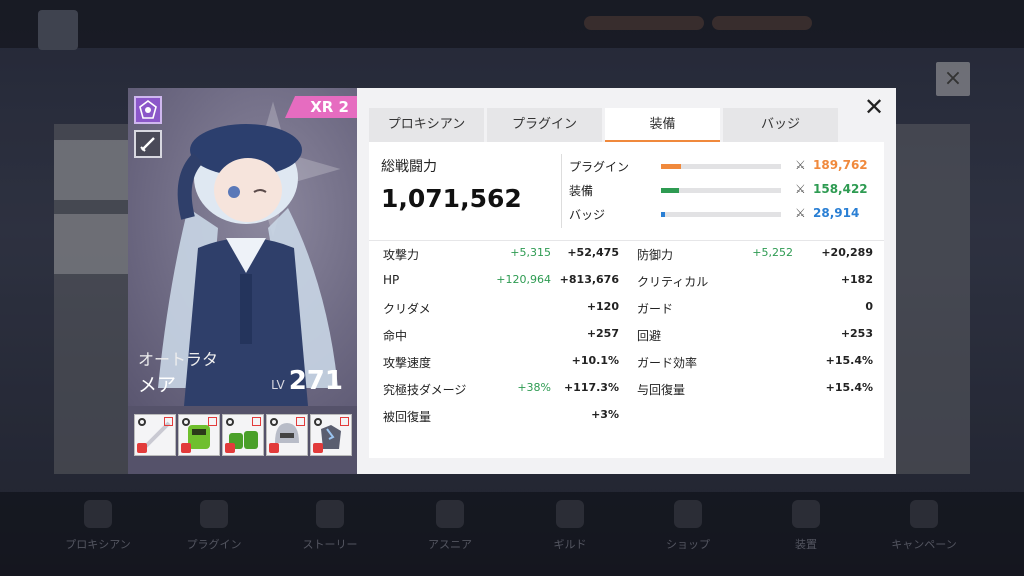 The width and height of the screenshot is (1024, 576). What do you see at coordinates (595, 360) in the screenshot?
I see `stat-value: +10.1%` at bounding box center [595, 360].